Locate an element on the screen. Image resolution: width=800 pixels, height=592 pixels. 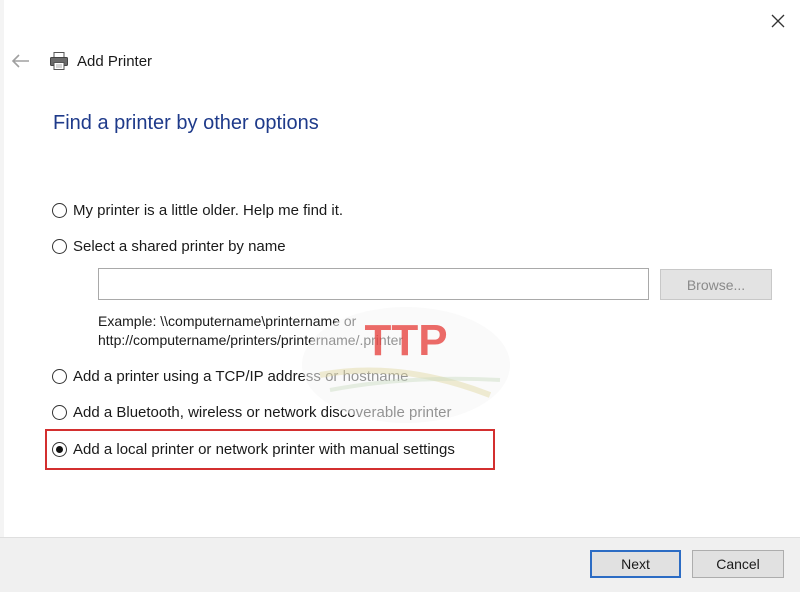
next-button: Next is located at coordinates (635, 564).